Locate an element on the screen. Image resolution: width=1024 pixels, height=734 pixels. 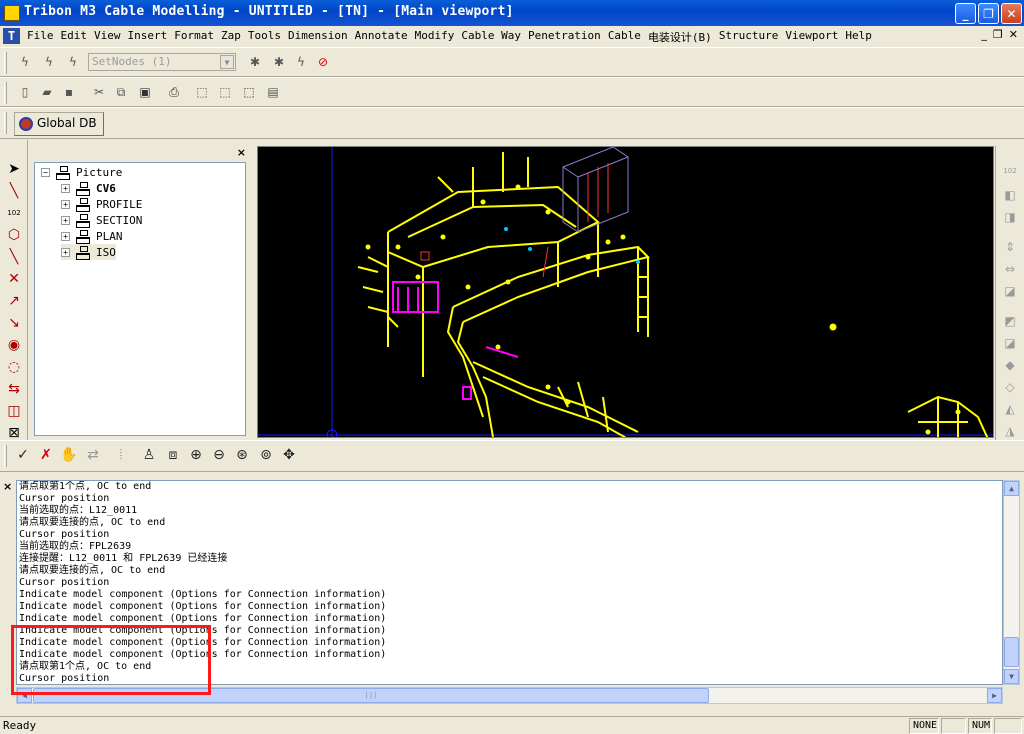
menu-penetration: Penetration is located at coordinates (566, 37).